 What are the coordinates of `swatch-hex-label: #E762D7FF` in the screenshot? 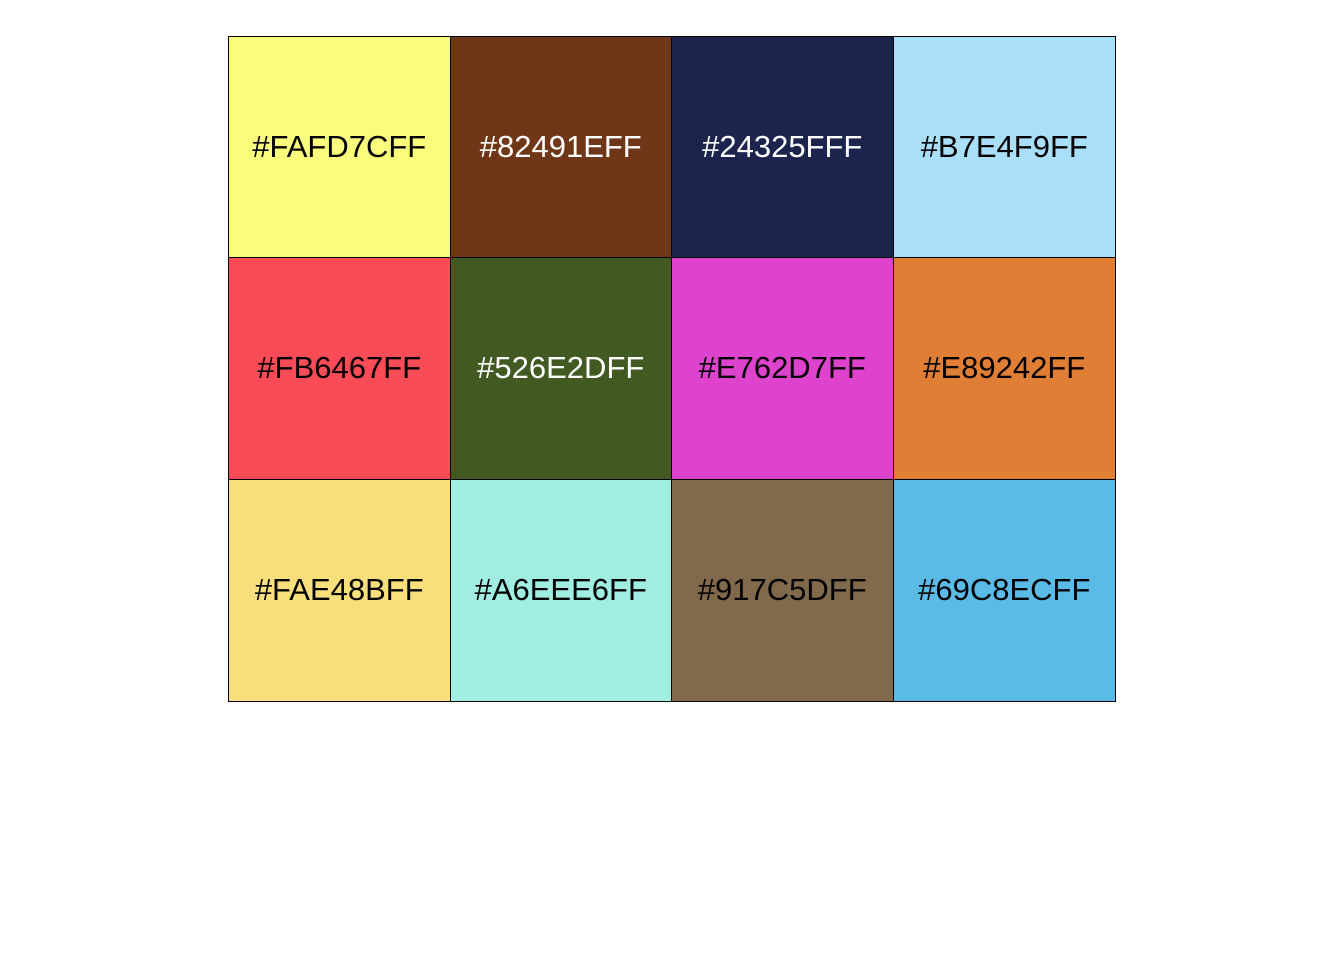 It's located at (782, 368).